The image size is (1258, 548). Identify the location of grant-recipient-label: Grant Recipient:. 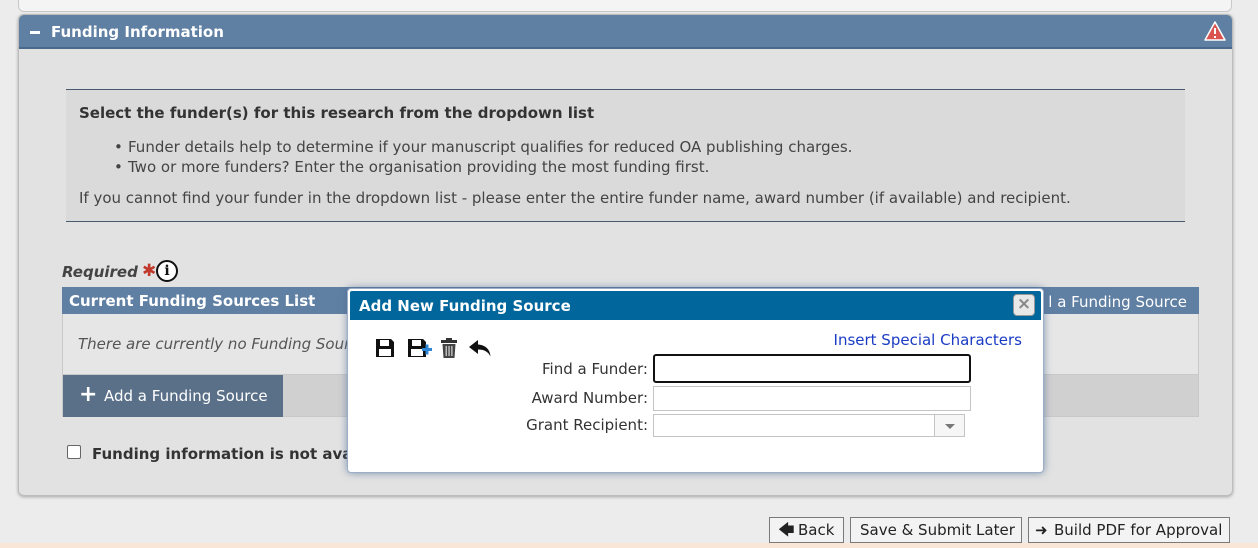
(587, 425).